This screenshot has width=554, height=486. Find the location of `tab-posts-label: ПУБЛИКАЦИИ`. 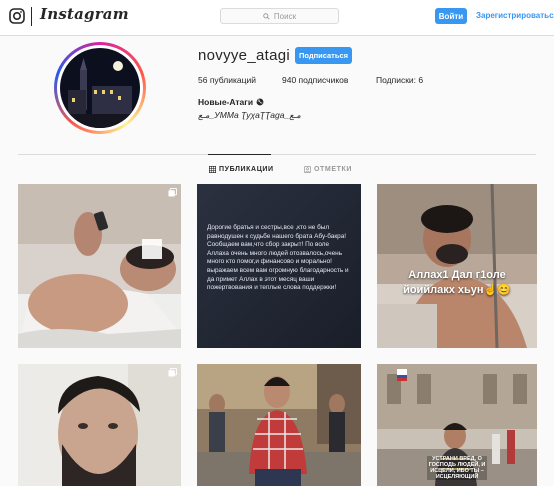

tab-posts-label: ПУБЛИКАЦИИ is located at coordinates (246, 169).